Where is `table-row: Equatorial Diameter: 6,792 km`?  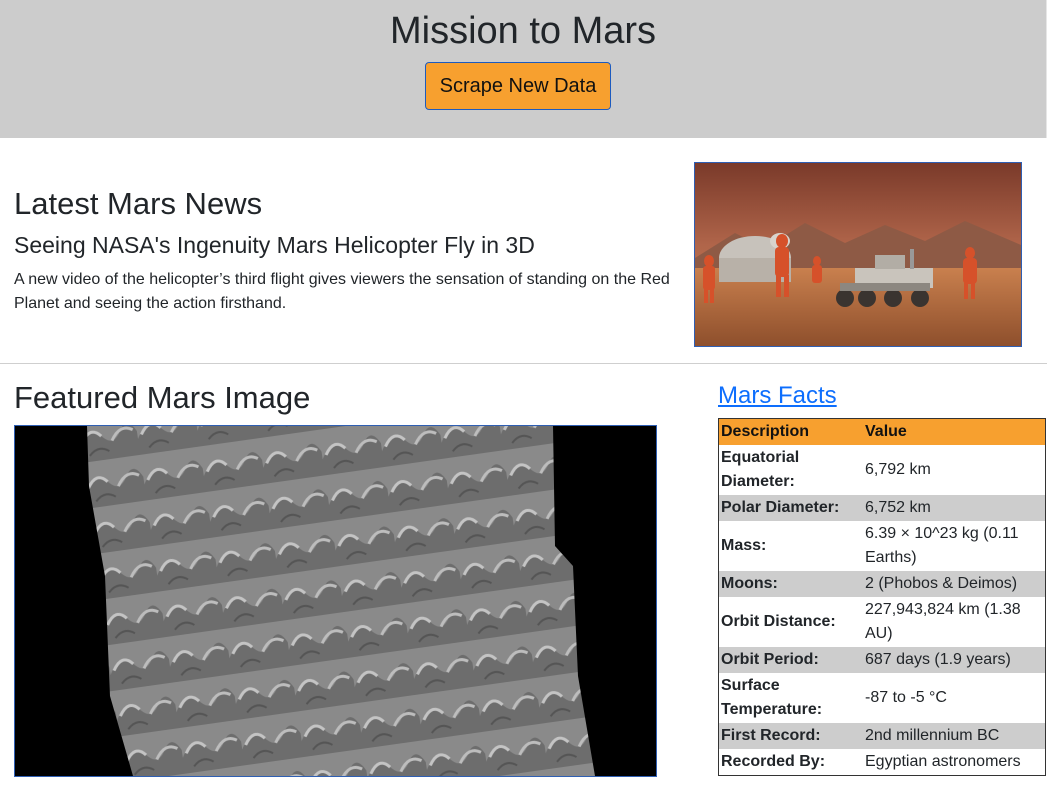 table-row: Equatorial Diameter: 6,792 km is located at coordinates (882, 470).